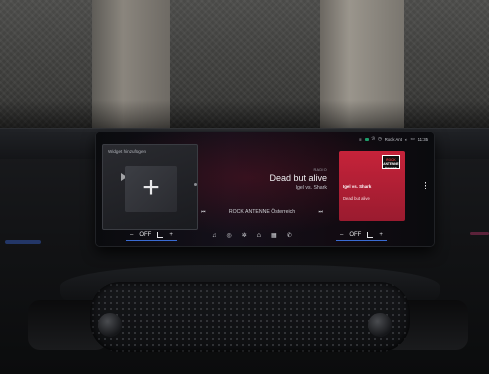 Image resolution: width=489 pixels, height=374 pixels. Describe the element at coordinates (391, 168) in the screenshot. I see `logo-line-3: Österreich` at that location.